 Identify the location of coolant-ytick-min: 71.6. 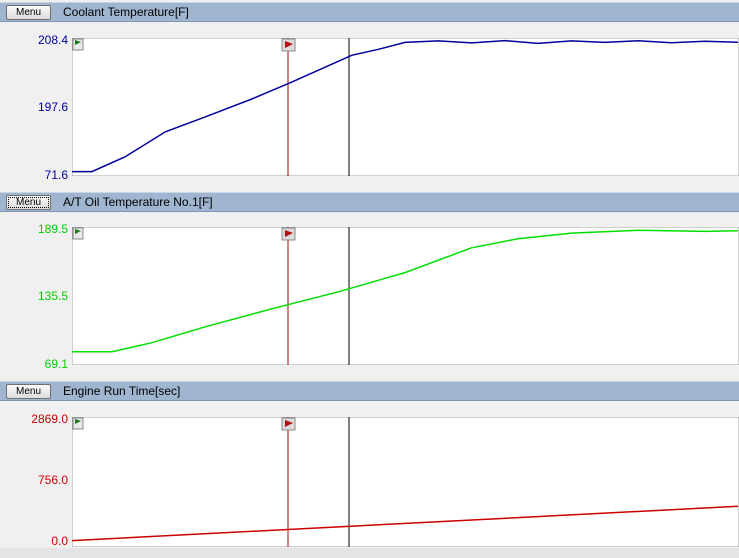
(56, 175).